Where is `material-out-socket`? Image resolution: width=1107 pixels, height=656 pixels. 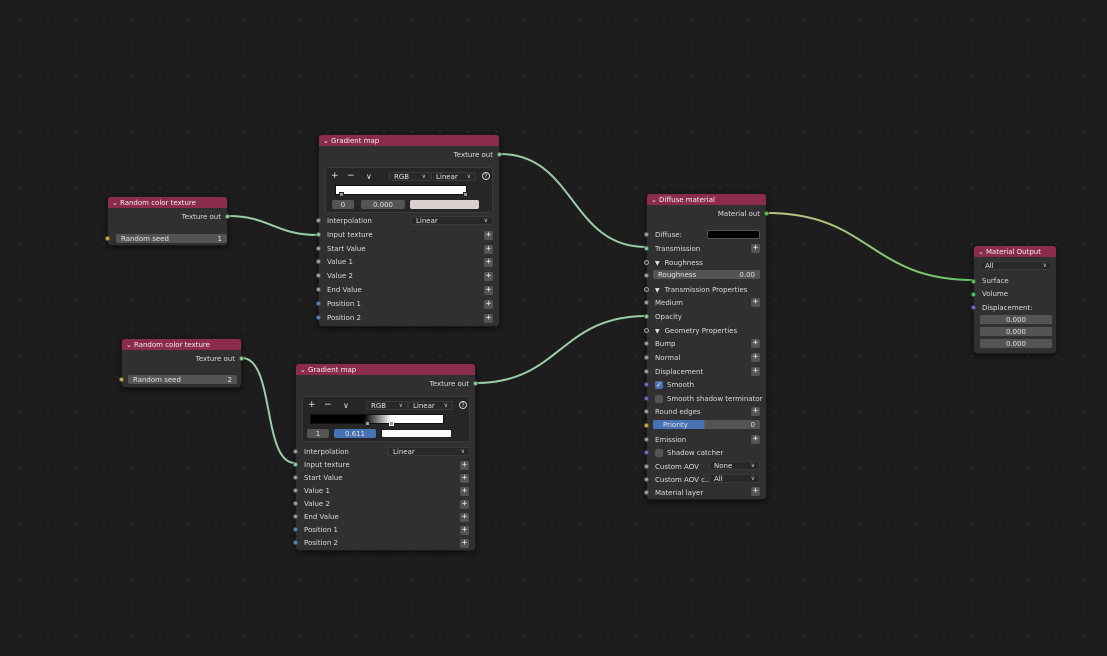 material-out-socket is located at coordinates (766, 213).